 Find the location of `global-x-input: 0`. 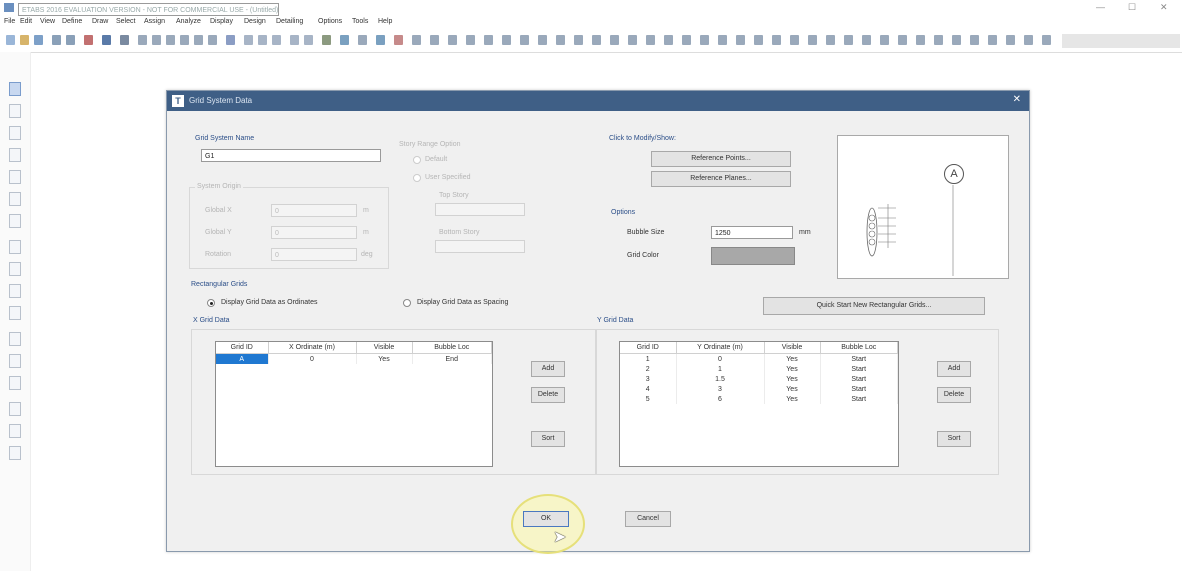

global-x-input: 0 is located at coordinates (314, 210).